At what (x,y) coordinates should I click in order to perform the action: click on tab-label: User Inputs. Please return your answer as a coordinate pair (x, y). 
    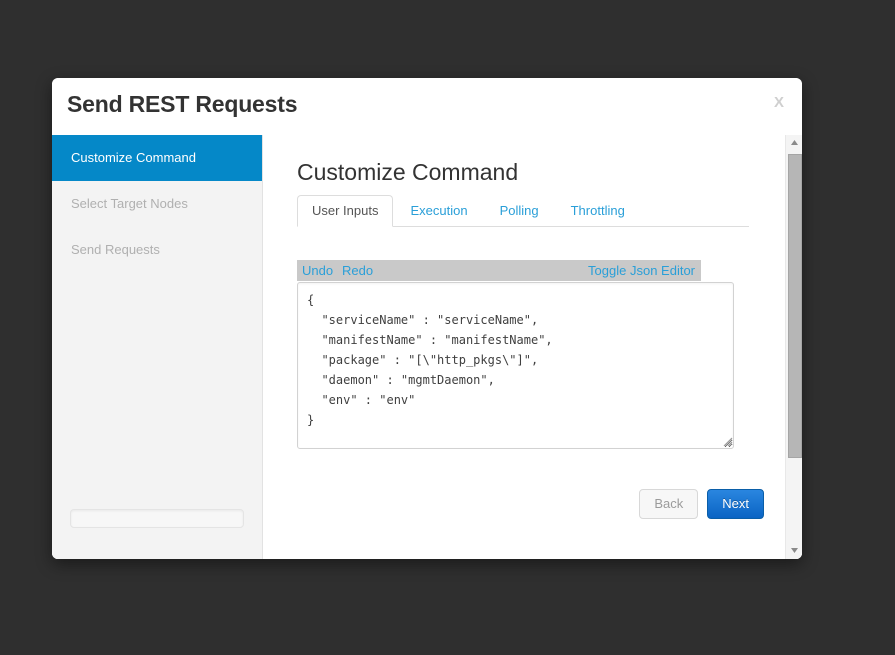
    Looking at the image, I should click on (345, 210).